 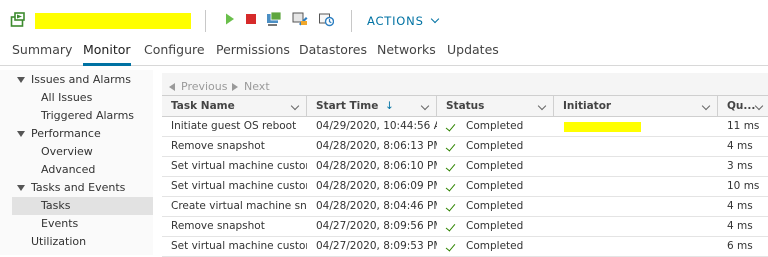 What do you see at coordinates (42, 52) in the screenshot?
I see `tab-summary: Summary` at bounding box center [42, 52].